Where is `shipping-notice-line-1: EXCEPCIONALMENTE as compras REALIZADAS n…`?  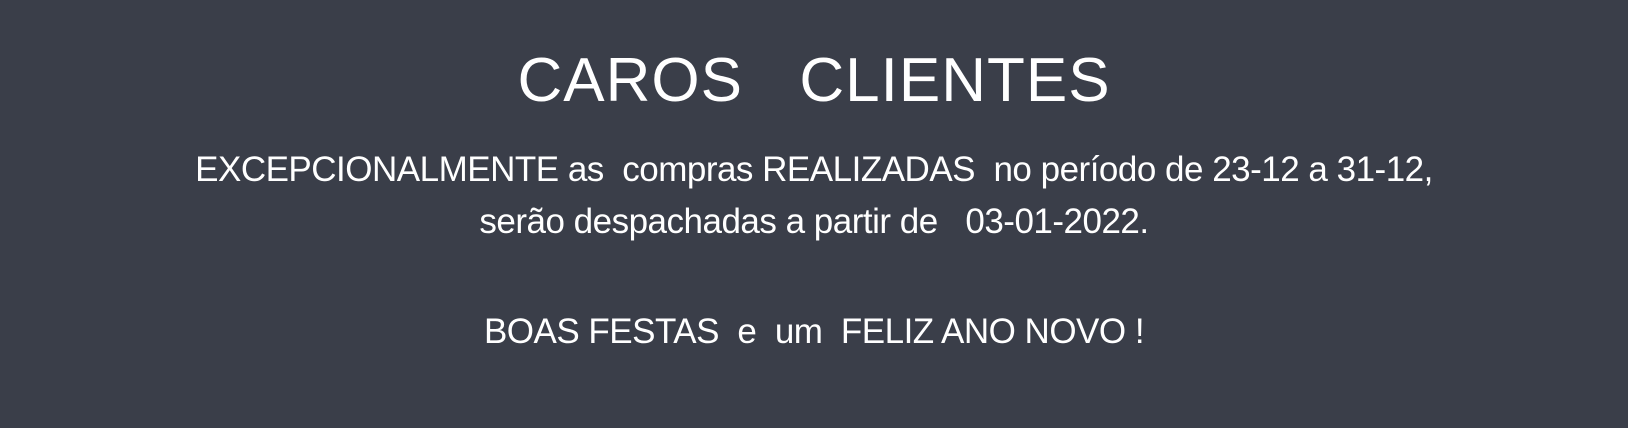 shipping-notice-line-1: EXCEPCIONALMENTE as compras REALIZADAS n… is located at coordinates (814, 169).